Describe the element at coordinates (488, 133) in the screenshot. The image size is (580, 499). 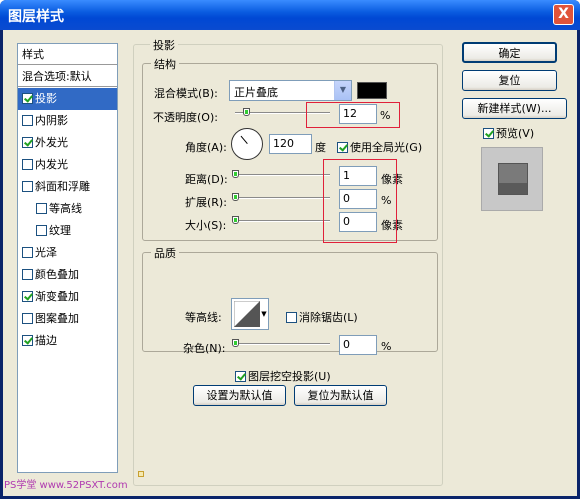
I see `preview-check` at that location.